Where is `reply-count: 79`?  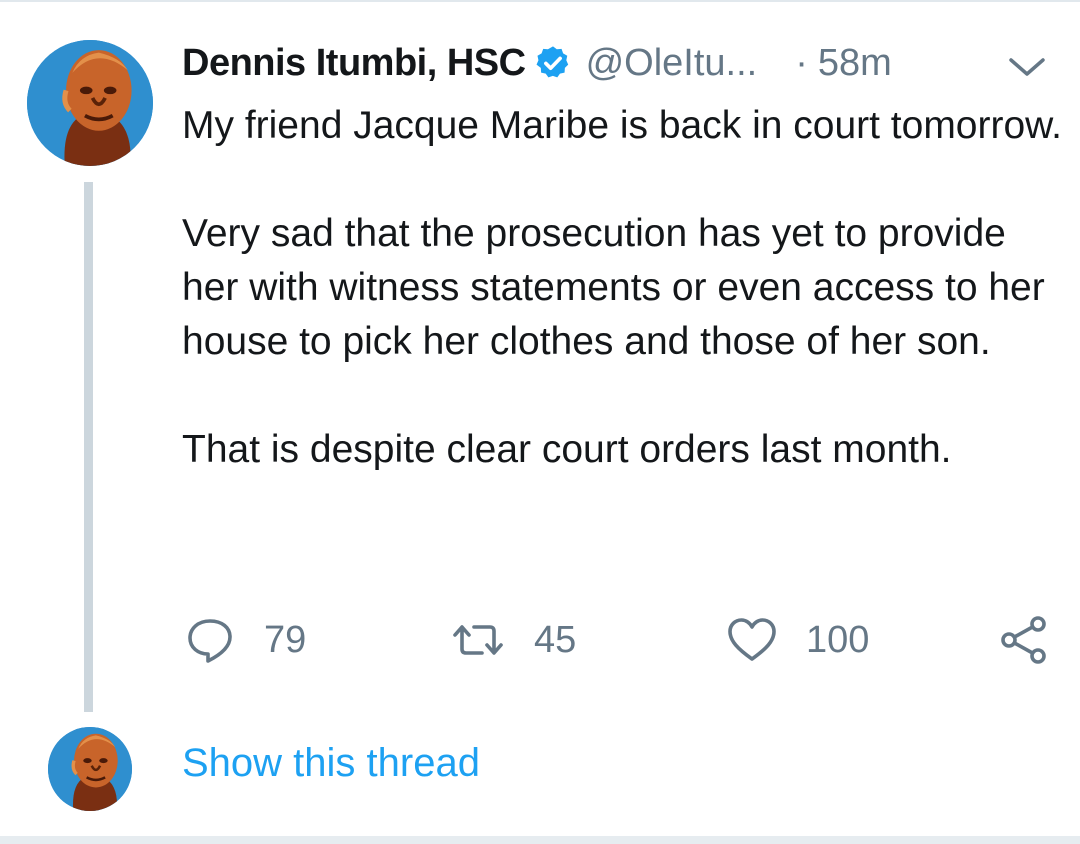
reply-count: 79 is located at coordinates (285, 639).